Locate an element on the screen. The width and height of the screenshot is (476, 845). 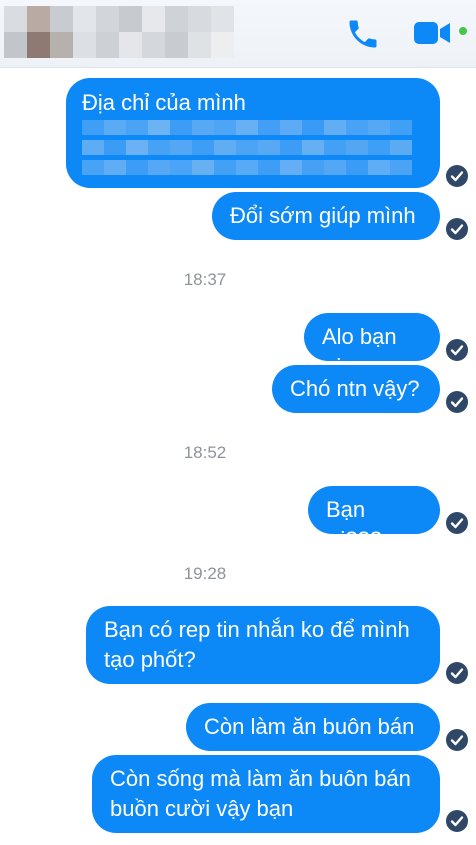
message-text: Bạn ơi??? is located at coordinates (354, 524).